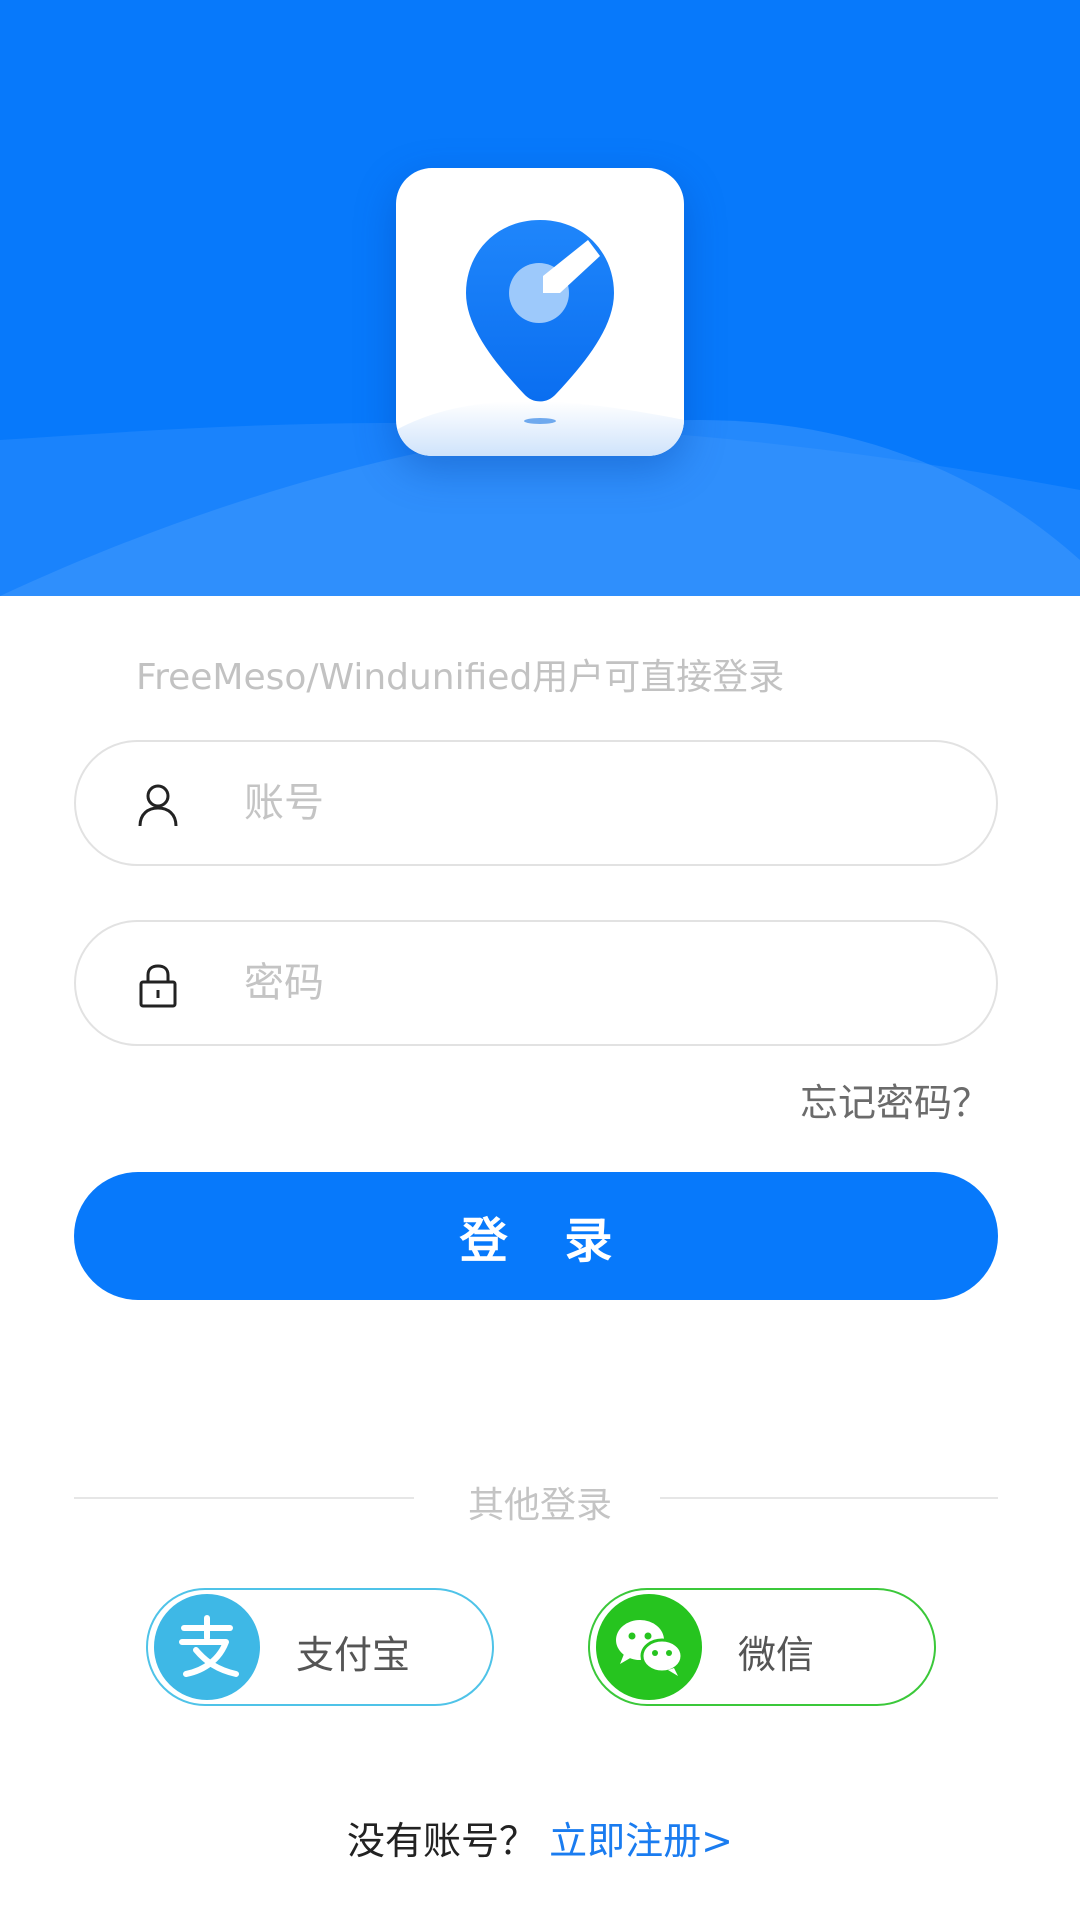 This screenshot has width=1080, height=1920. I want to click on login-hint-text: FreeMeso/Windunified用户可直接登录, so click(460, 677).